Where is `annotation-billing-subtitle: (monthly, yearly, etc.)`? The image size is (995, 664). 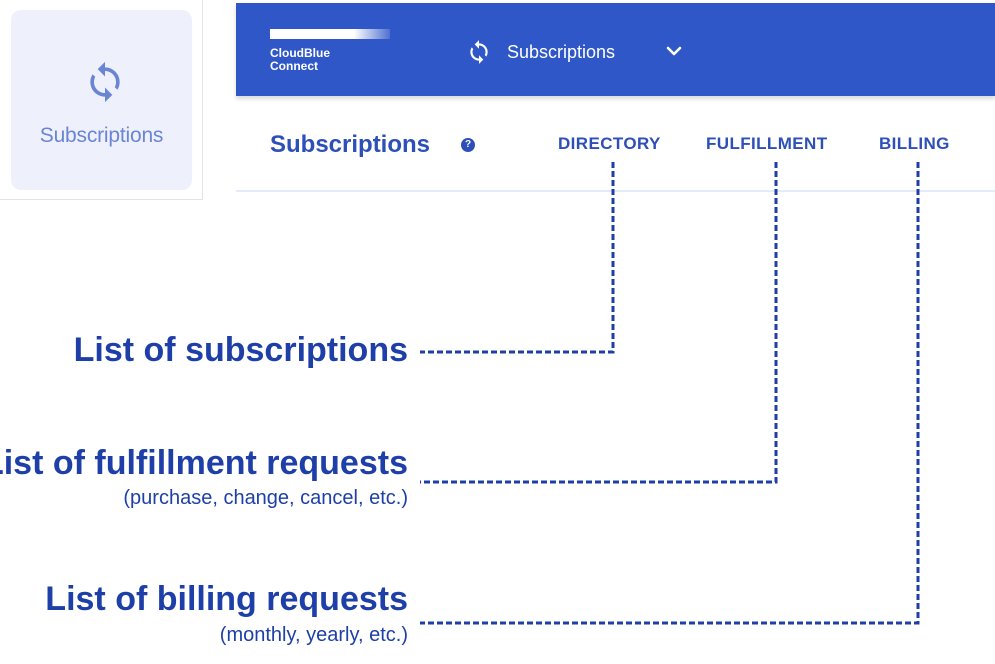 annotation-billing-subtitle: (monthly, yearly, etc.) is located at coordinates (313, 635).